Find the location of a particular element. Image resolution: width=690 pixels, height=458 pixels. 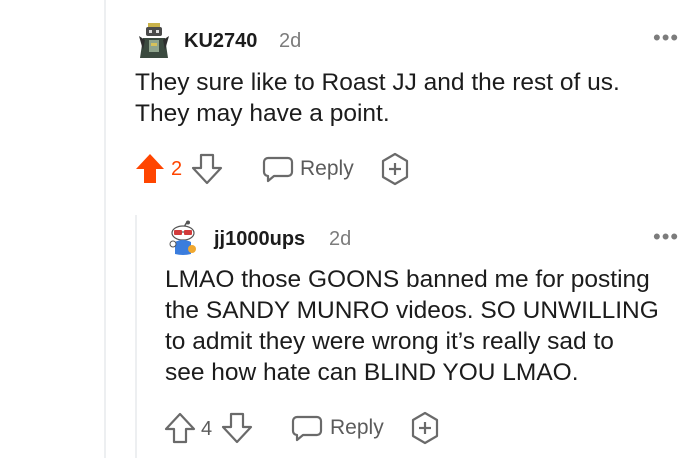

comment-line: LMAO those GOONS banned me for posting is located at coordinates (407, 279).